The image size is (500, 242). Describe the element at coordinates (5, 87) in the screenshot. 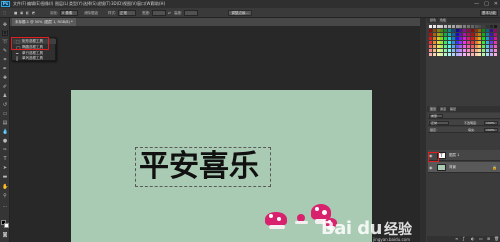

I see `brush-tool-icon: ✐` at that location.